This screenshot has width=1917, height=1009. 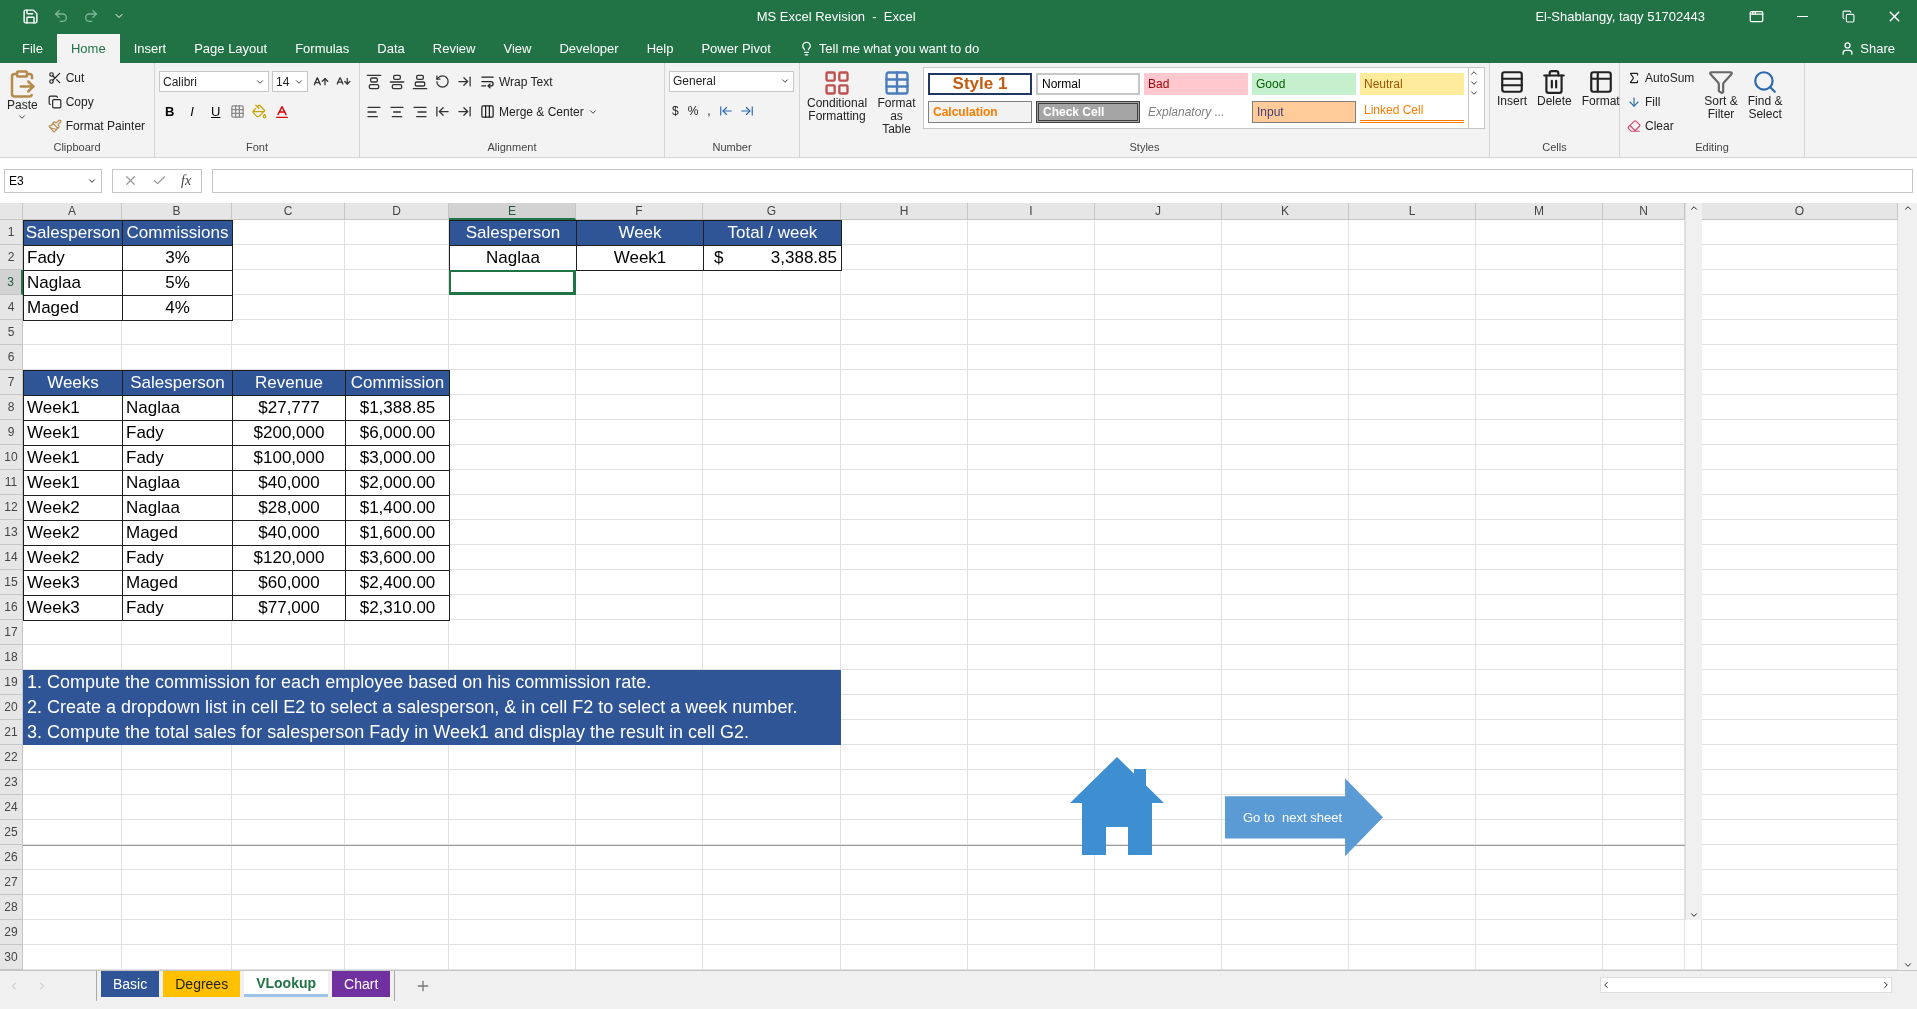 What do you see at coordinates (88, 48) in the screenshot?
I see `menu-tab: Home` at bounding box center [88, 48].